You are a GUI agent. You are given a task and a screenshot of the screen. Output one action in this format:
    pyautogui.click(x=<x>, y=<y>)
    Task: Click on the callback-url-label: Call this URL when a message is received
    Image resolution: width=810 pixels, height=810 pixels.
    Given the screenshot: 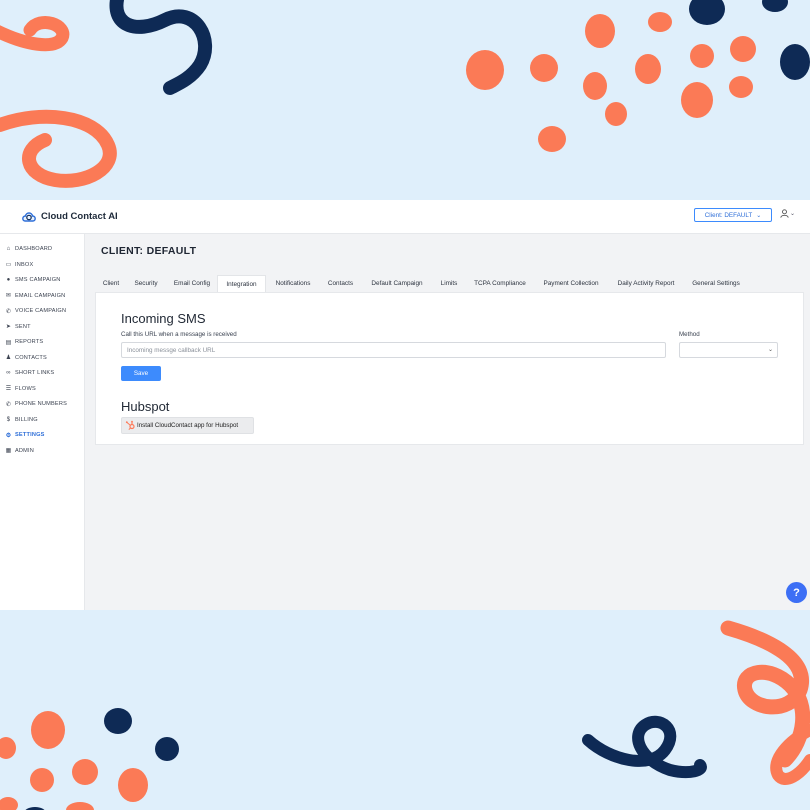 What is the action you would take?
    pyautogui.click(x=179, y=334)
    